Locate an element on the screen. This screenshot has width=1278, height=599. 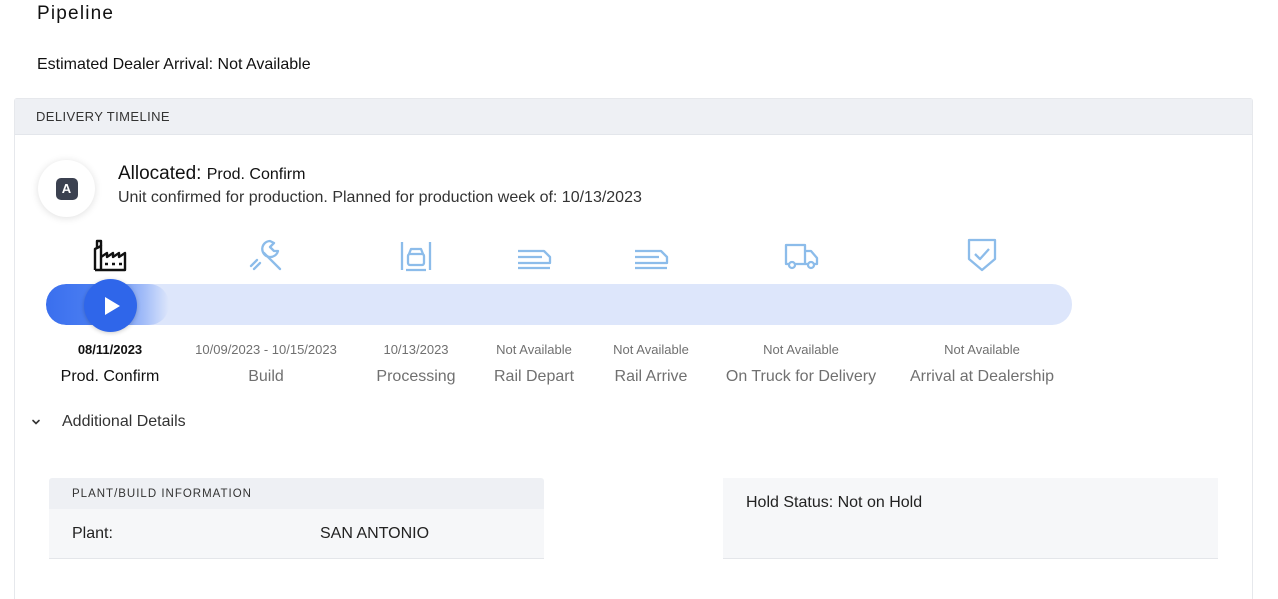
page-title: Pipeline is located at coordinates (76, 13).